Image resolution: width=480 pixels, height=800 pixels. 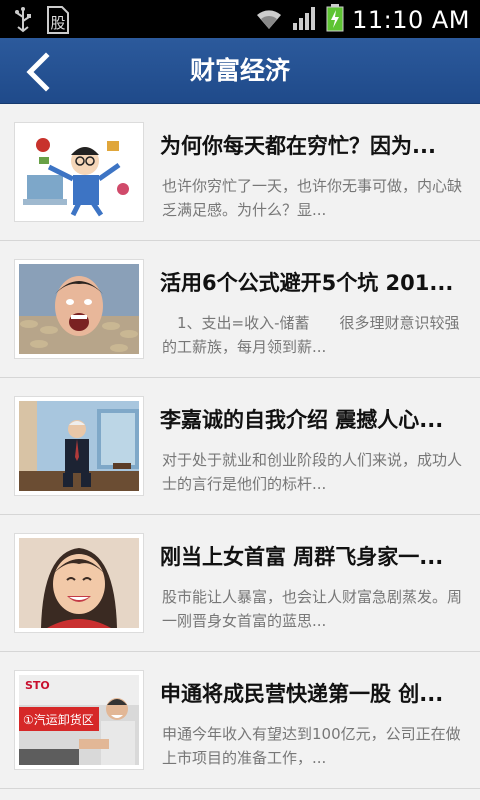 What do you see at coordinates (240, 19) in the screenshot?
I see `status-bar: 股 11:10 AM` at bounding box center [240, 19].